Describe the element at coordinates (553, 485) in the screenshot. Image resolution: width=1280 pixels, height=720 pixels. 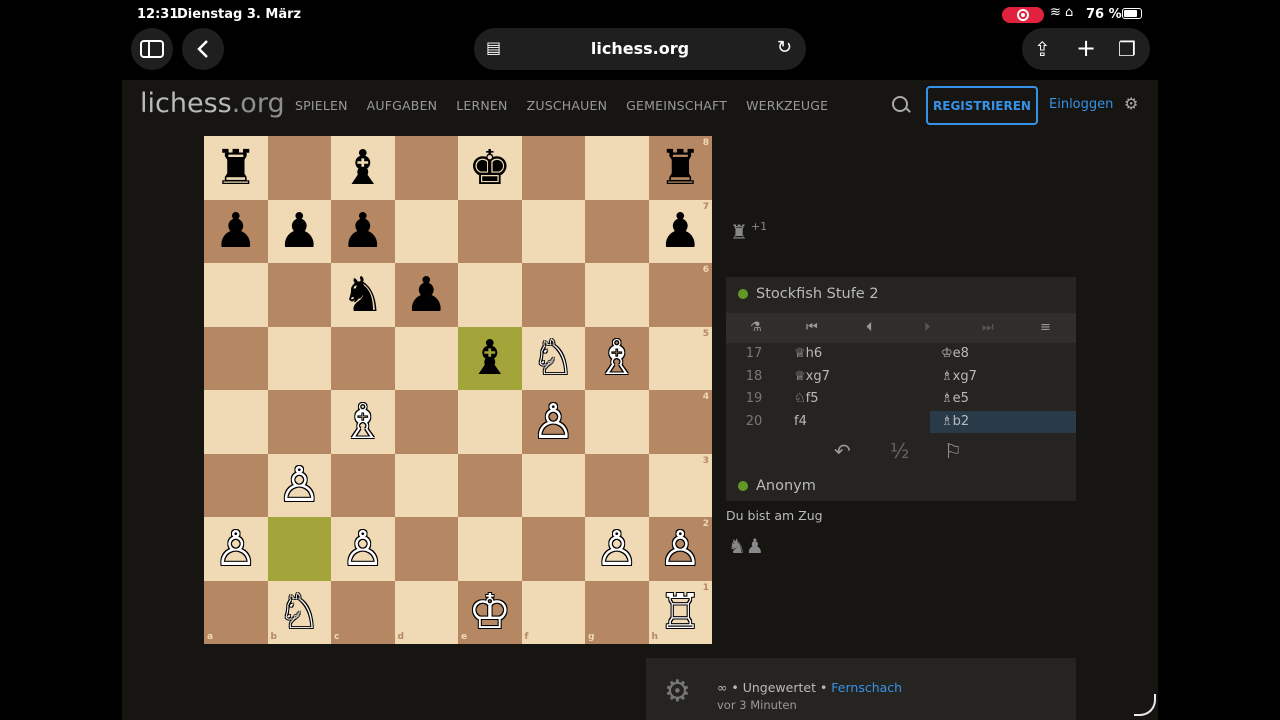
I see `square-f3` at that location.